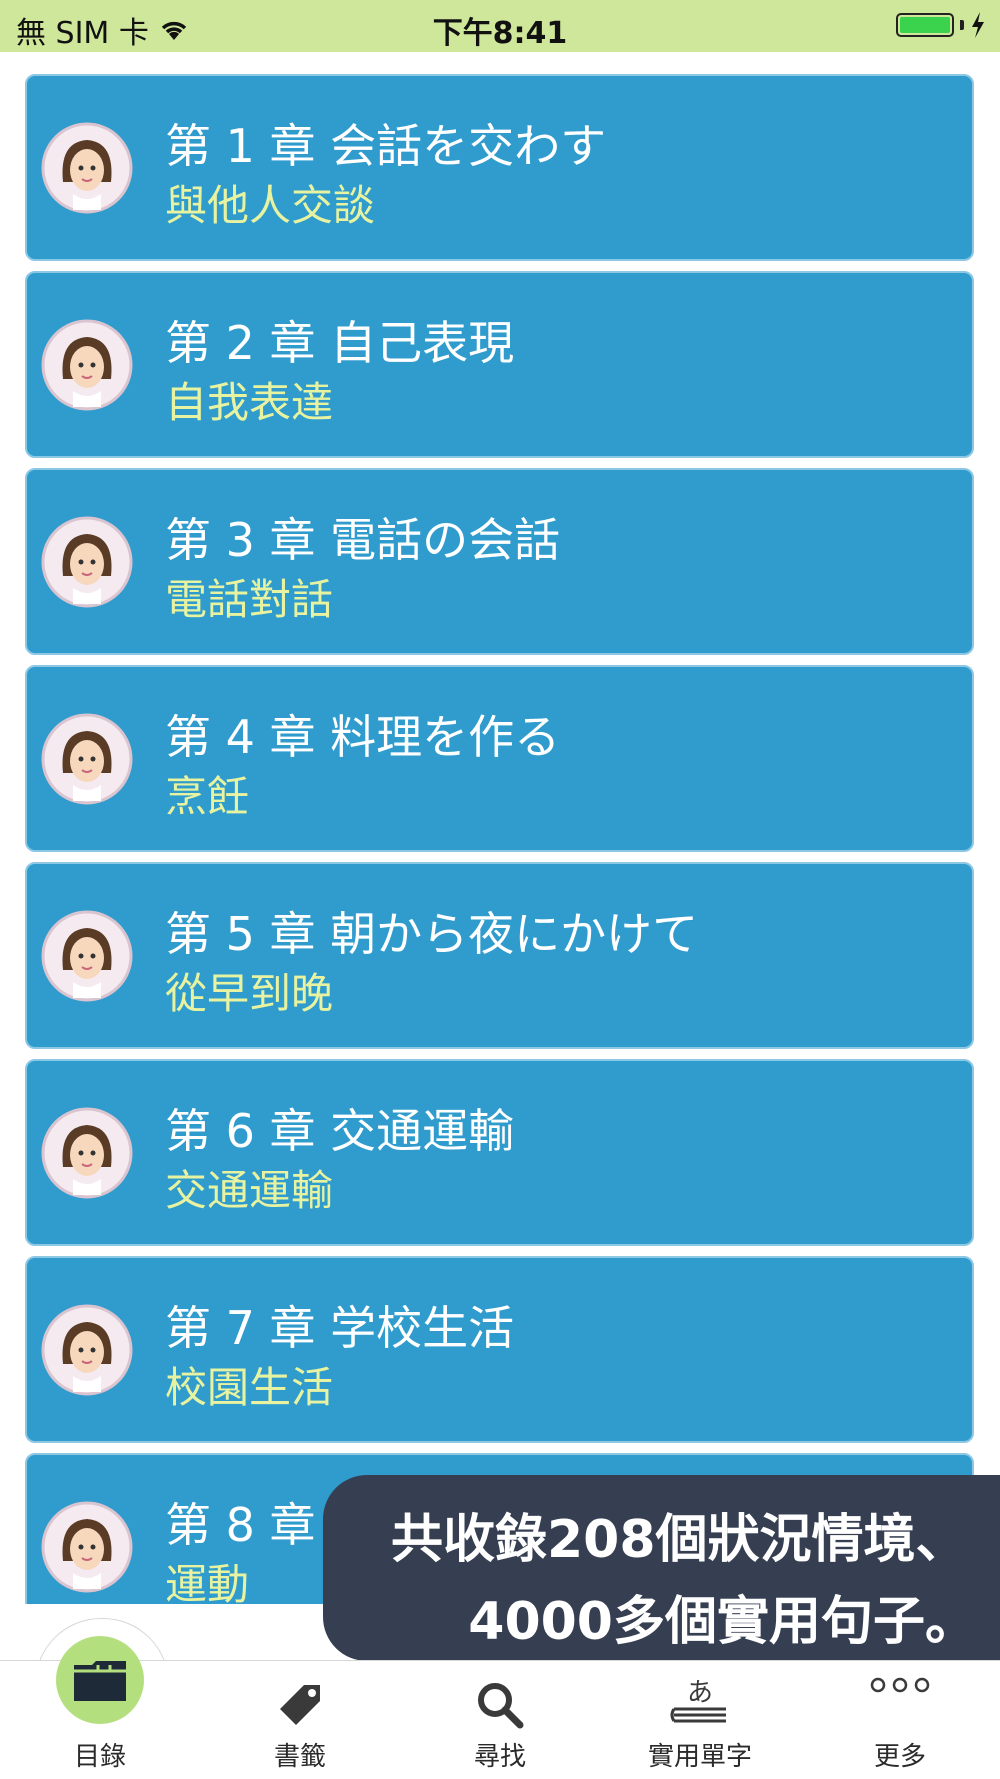 This screenshot has width=1000, height=1779. I want to click on chapter-card: 第 2 章 自己表現 自我表達, so click(499, 364).